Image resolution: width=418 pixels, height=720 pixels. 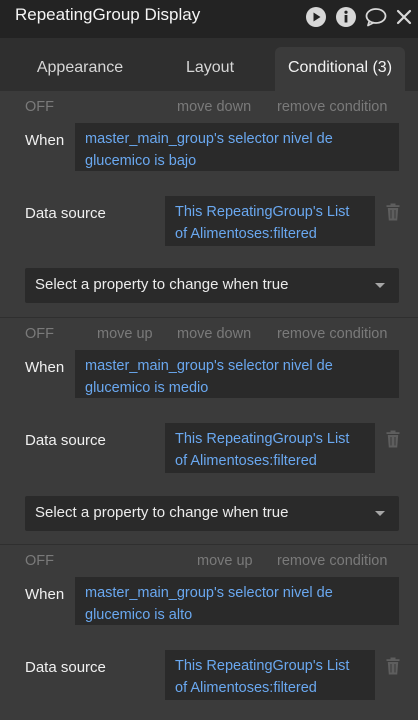 I want to click on title-bar: RepeatingGroup Display, so click(x=209, y=19).